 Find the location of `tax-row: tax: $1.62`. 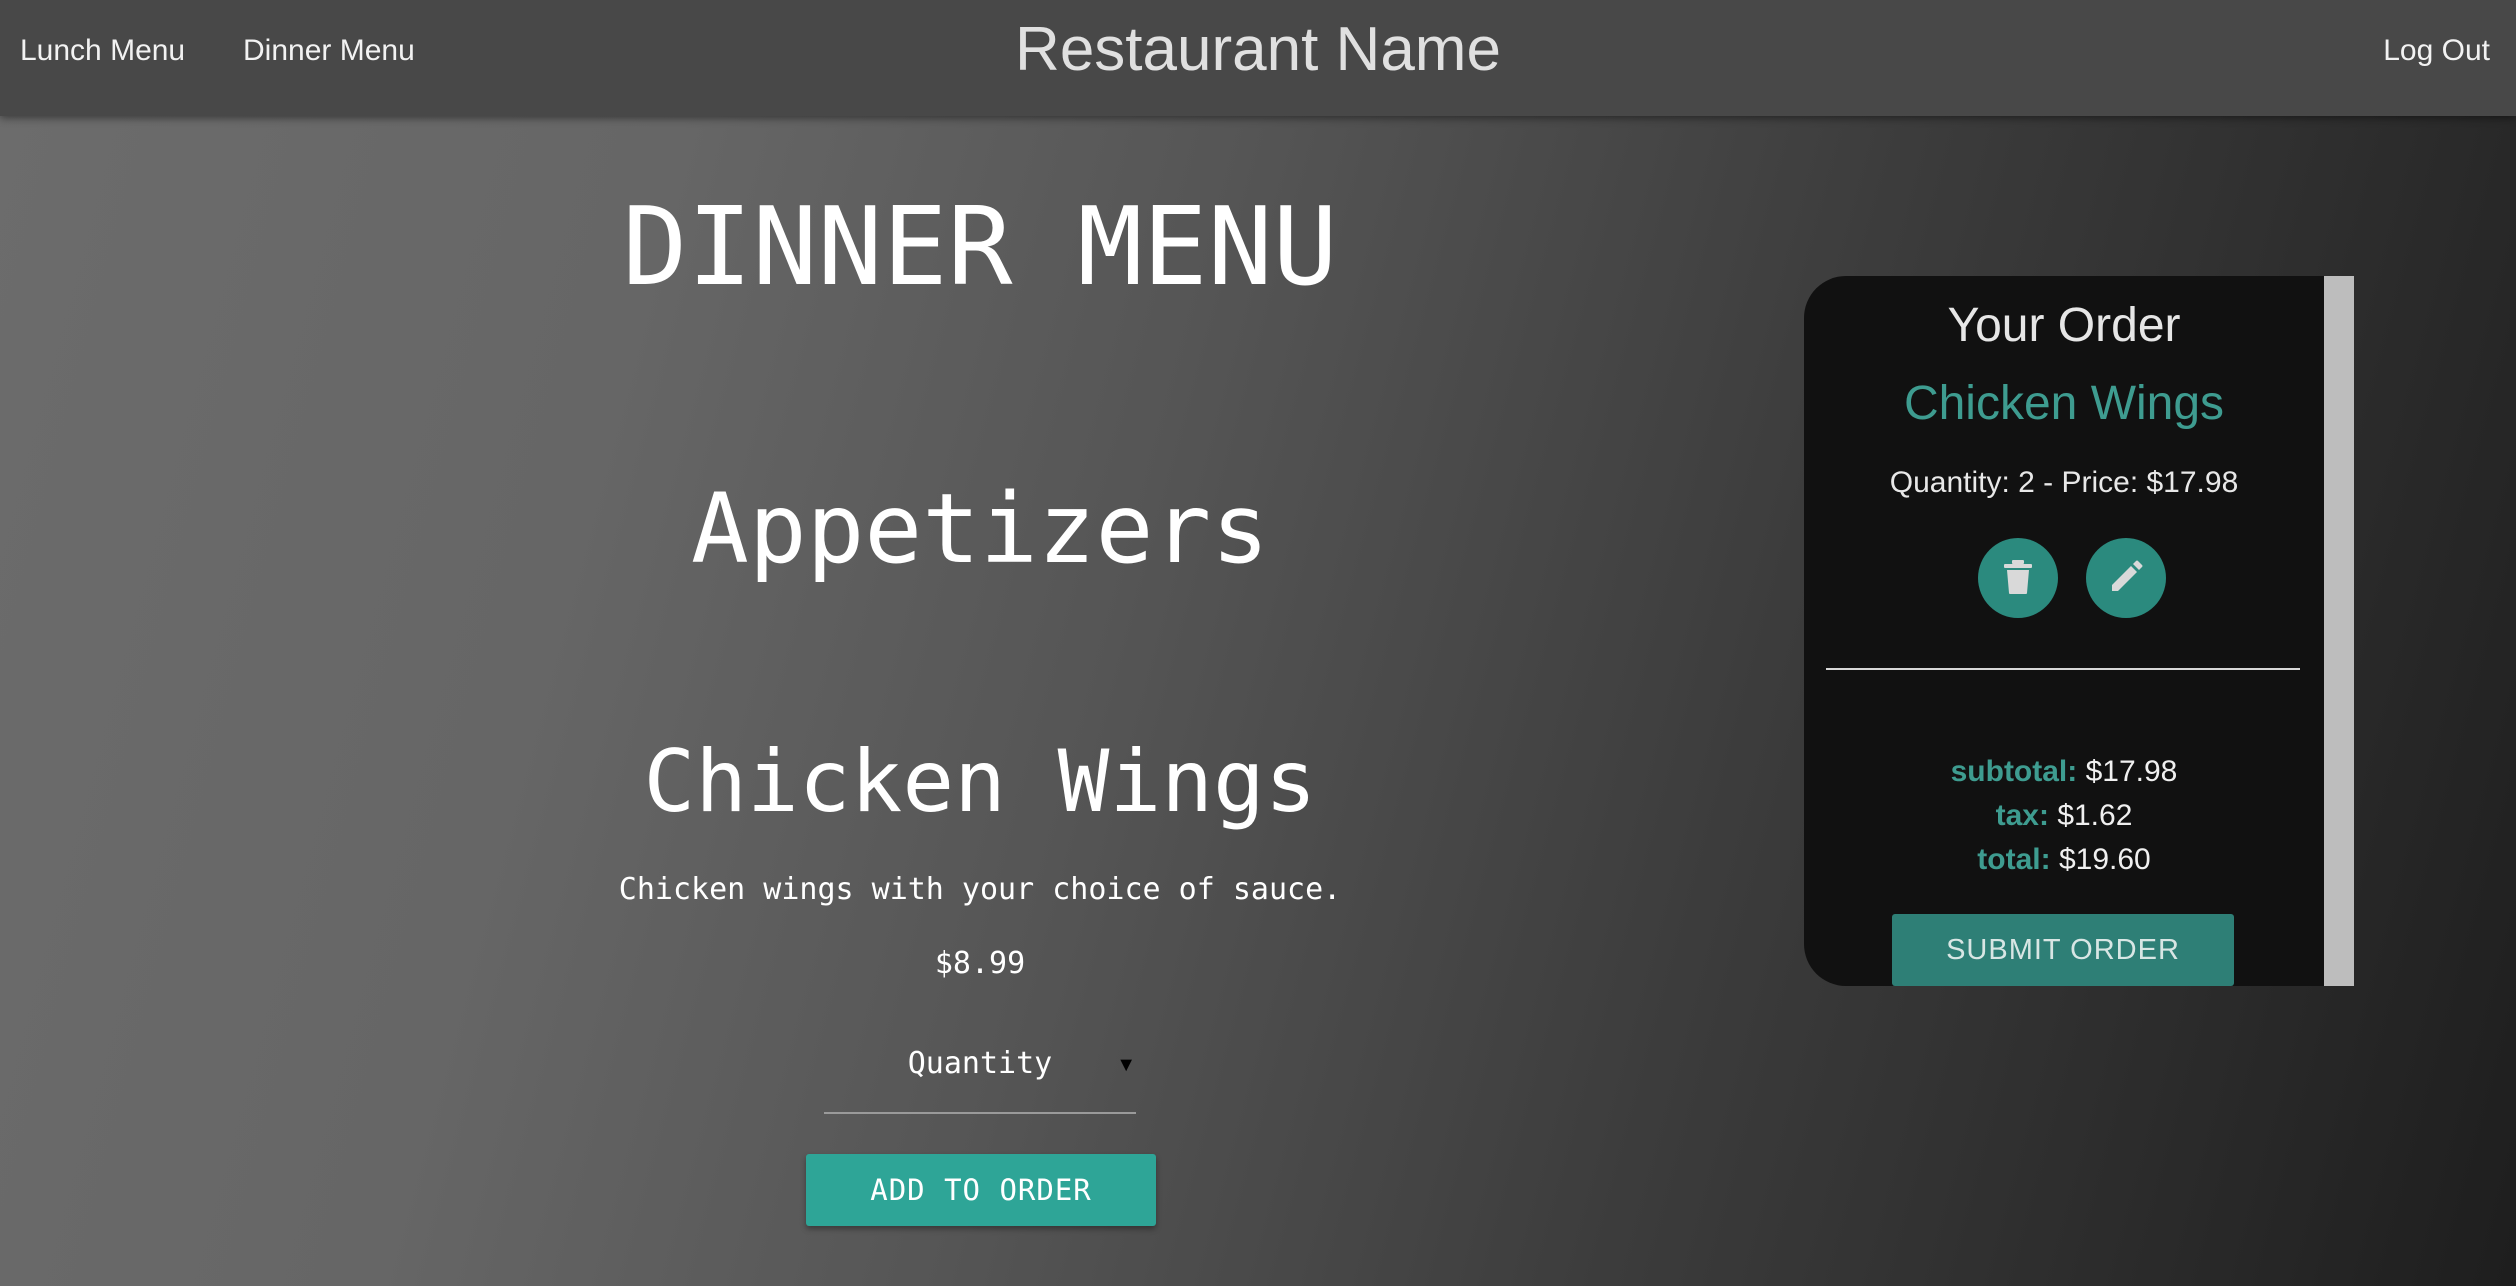

tax-row: tax: $1.62 is located at coordinates (2064, 816).